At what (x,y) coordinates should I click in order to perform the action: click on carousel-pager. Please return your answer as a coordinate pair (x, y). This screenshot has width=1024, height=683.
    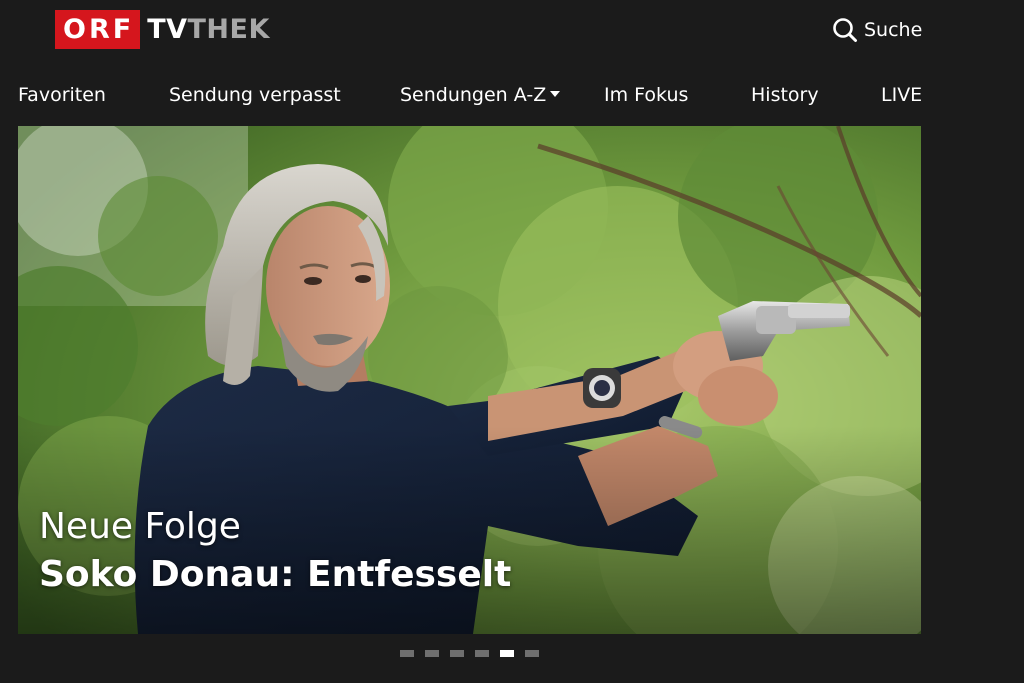
    Looking at the image, I should click on (475, 654).